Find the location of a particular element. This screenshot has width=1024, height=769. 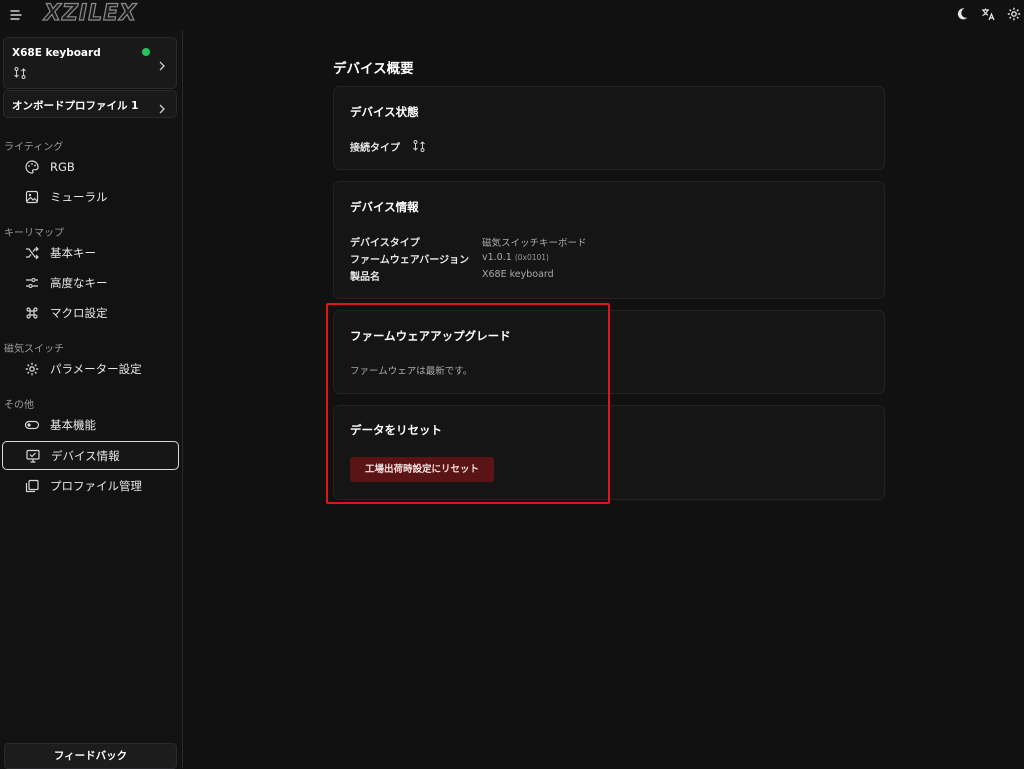

connection-type-label: 接続タイプ is located at coordinates (375, 148).